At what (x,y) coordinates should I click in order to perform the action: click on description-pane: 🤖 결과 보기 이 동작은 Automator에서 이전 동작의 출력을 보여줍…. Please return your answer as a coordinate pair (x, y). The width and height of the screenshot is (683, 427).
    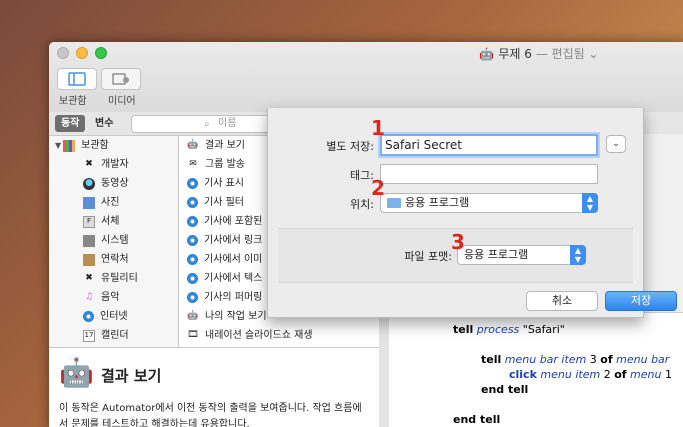
    Looking at the image, I should click on (214, 387).